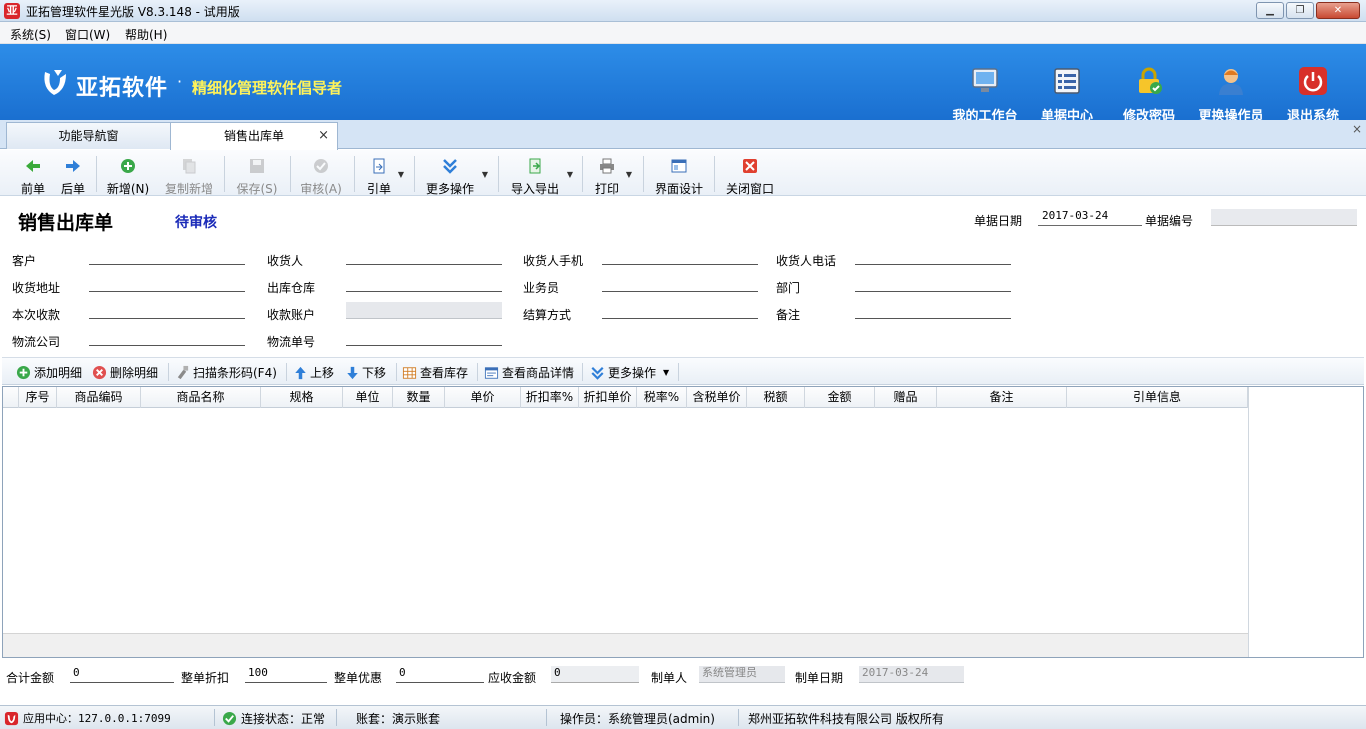 The width and height of the screenshot is (1366, 729). What do you see at coordinates (608, 397) in the screenshot?
I see `col-header: 折扣单价` at bounding box center [608, 397].